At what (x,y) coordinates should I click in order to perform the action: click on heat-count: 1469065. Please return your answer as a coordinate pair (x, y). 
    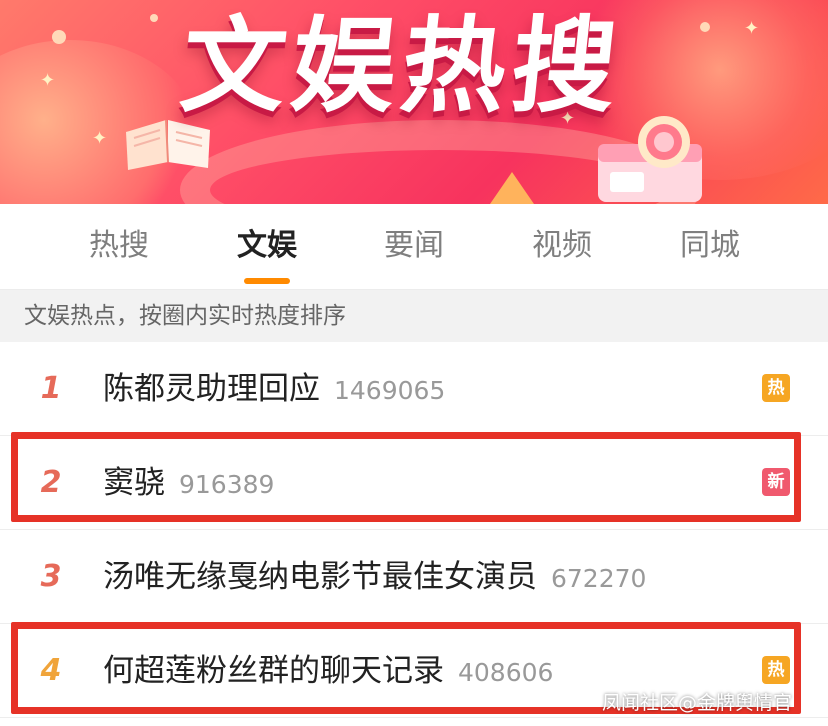
    Looking at the image, I should click on (390, 390).